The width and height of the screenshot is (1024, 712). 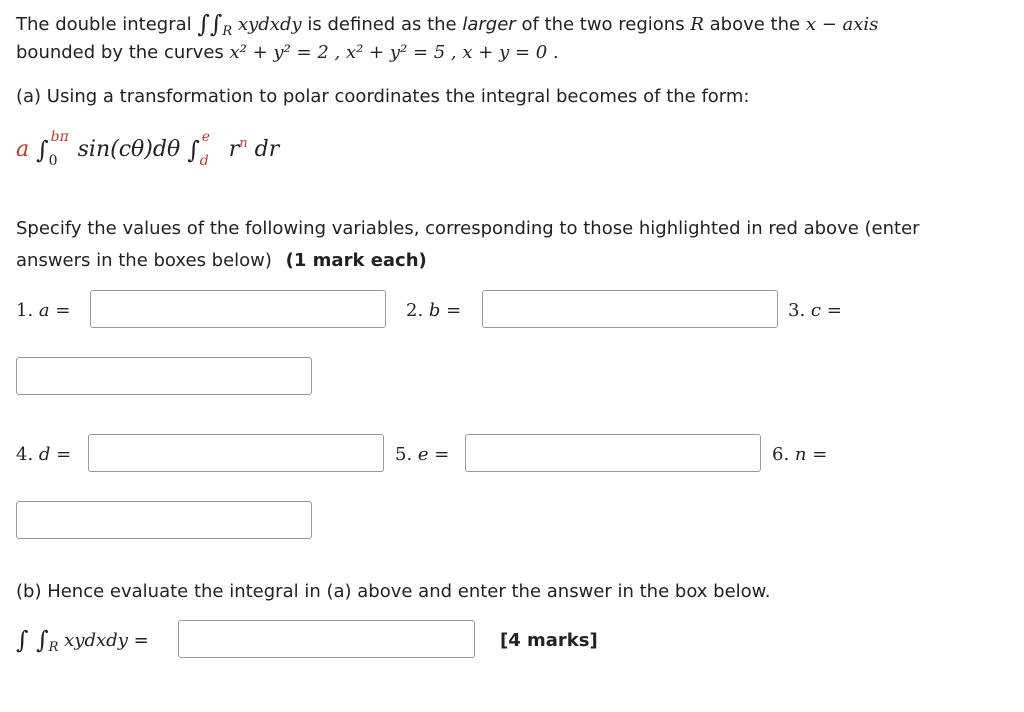 What do you see at coordinates (54, 310) in the screenshot?
I see `field-a-var: a =` at bounding box center [54, 310].